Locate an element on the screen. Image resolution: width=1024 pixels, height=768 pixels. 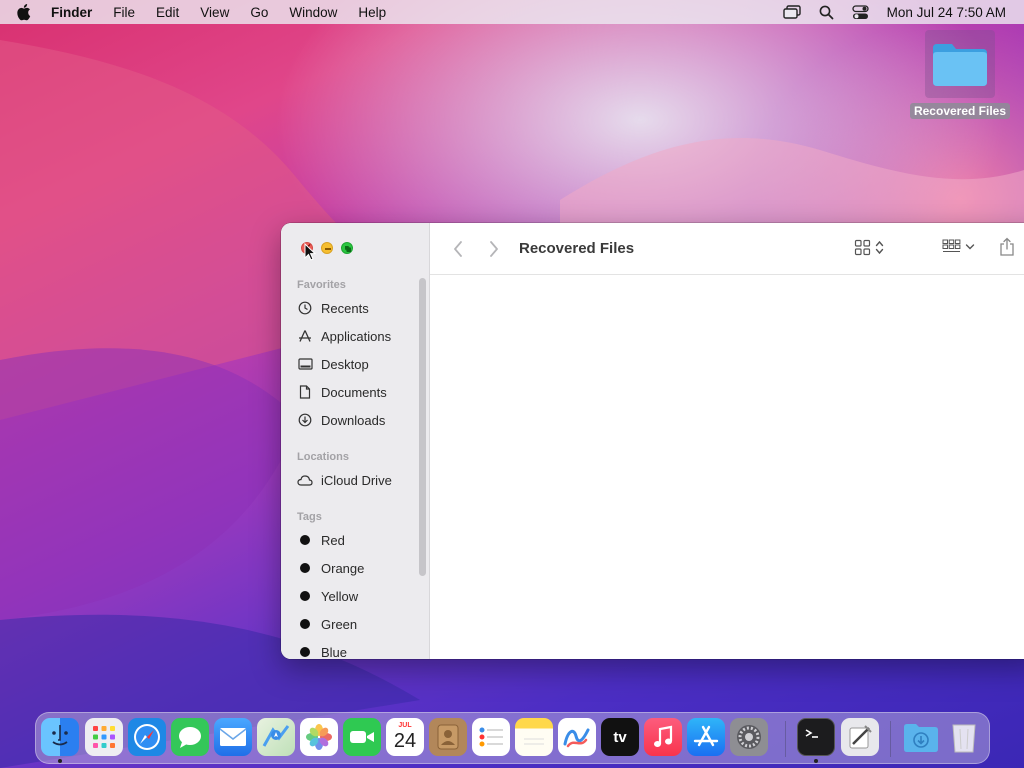
dock-notes is located at coordinates (534, 737).